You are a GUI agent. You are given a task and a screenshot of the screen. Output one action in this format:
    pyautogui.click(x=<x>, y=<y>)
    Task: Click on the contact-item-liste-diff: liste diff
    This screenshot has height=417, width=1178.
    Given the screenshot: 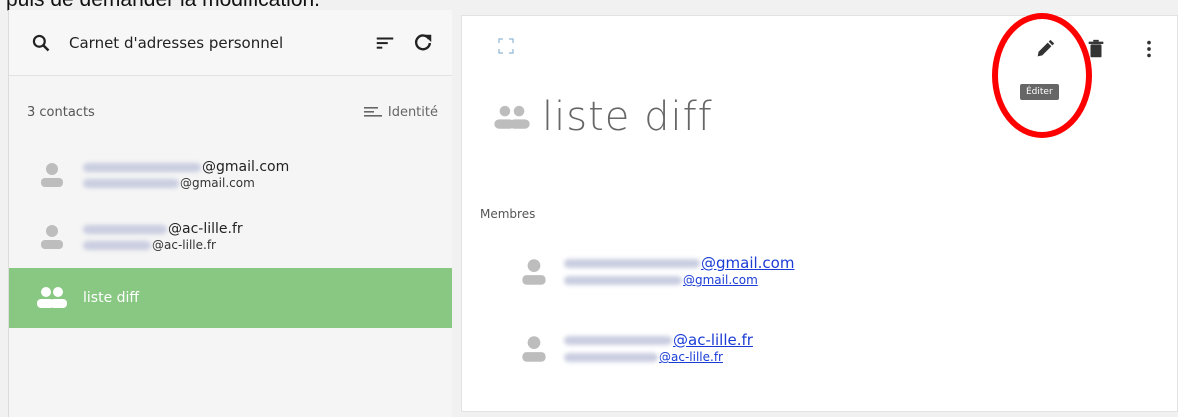 What is the action you would take?
    pyautogui.click(x=230, y=298)
    